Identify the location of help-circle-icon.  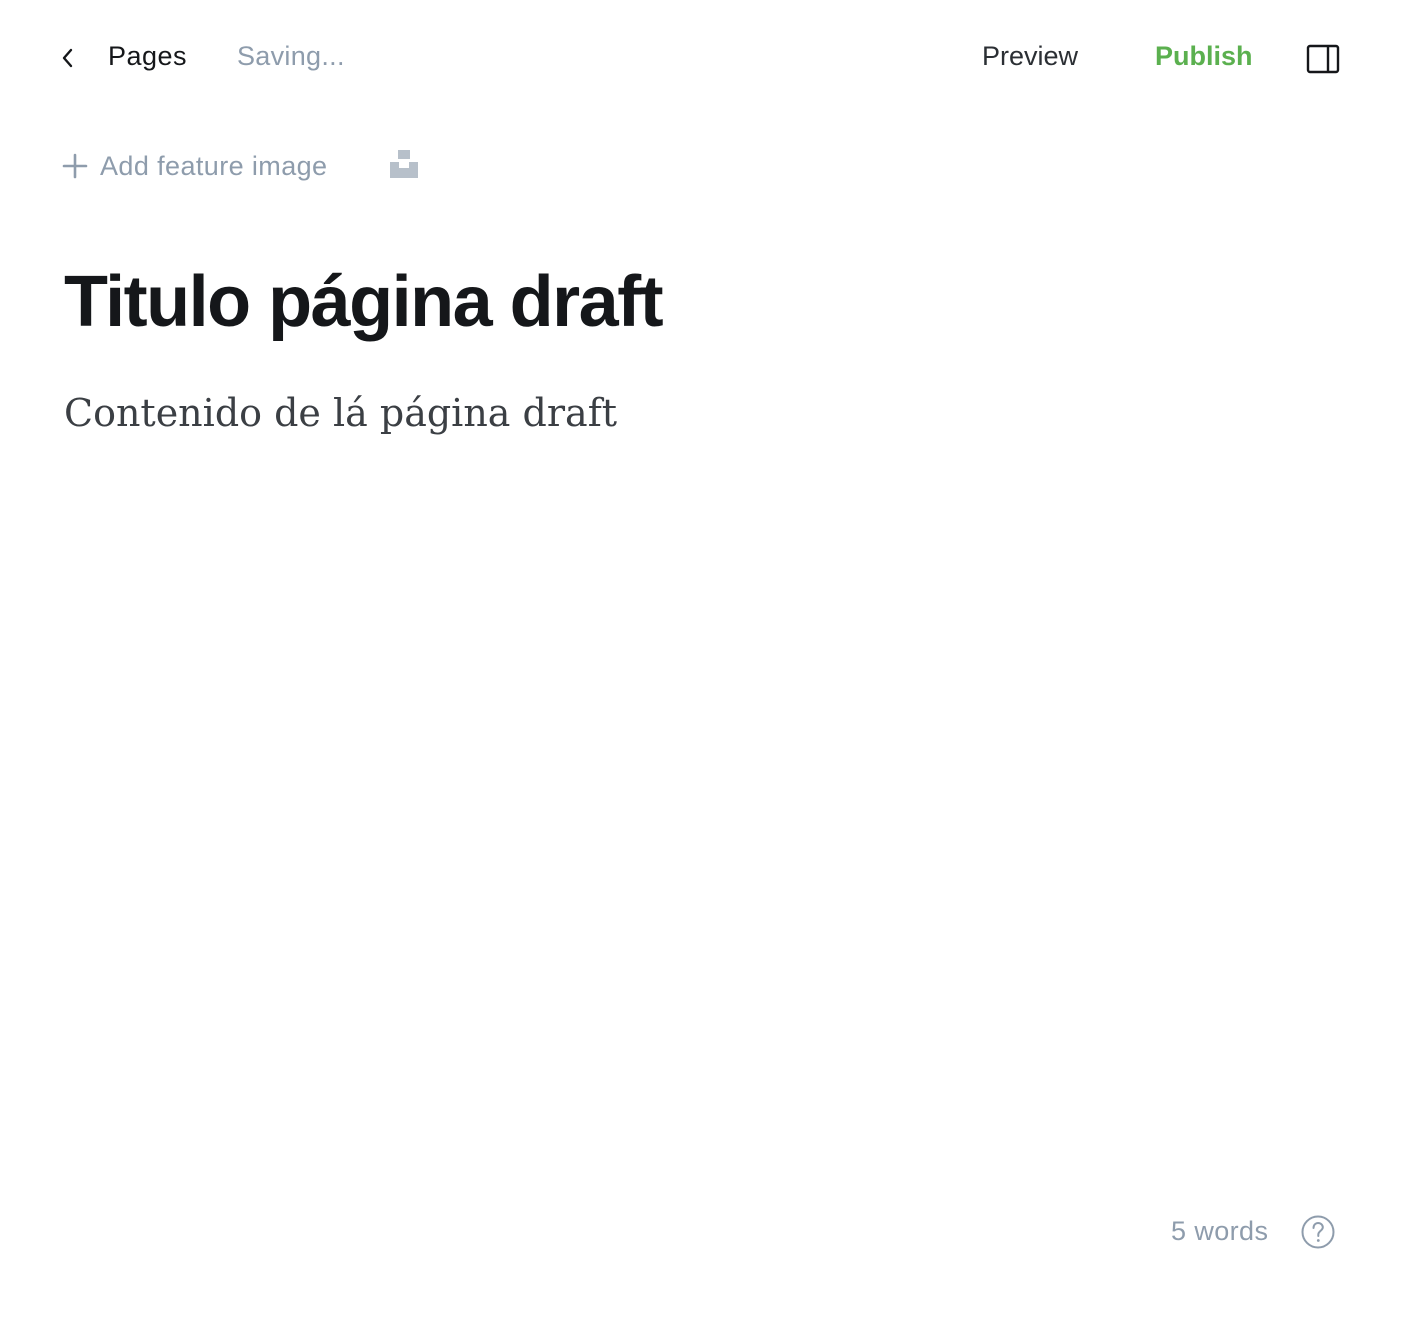
(1318, 1232).